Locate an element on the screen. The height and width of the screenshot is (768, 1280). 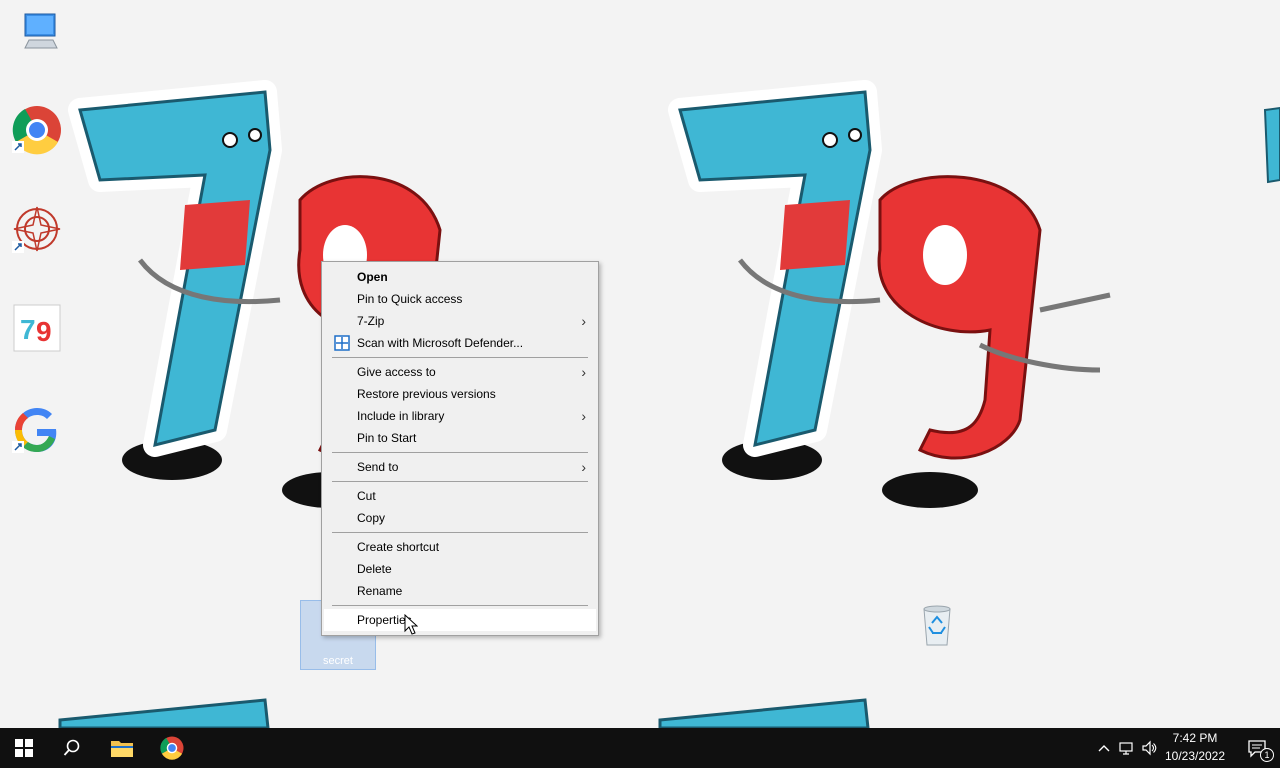
menu-item-label: Copy is located at coordinates (371, 518).